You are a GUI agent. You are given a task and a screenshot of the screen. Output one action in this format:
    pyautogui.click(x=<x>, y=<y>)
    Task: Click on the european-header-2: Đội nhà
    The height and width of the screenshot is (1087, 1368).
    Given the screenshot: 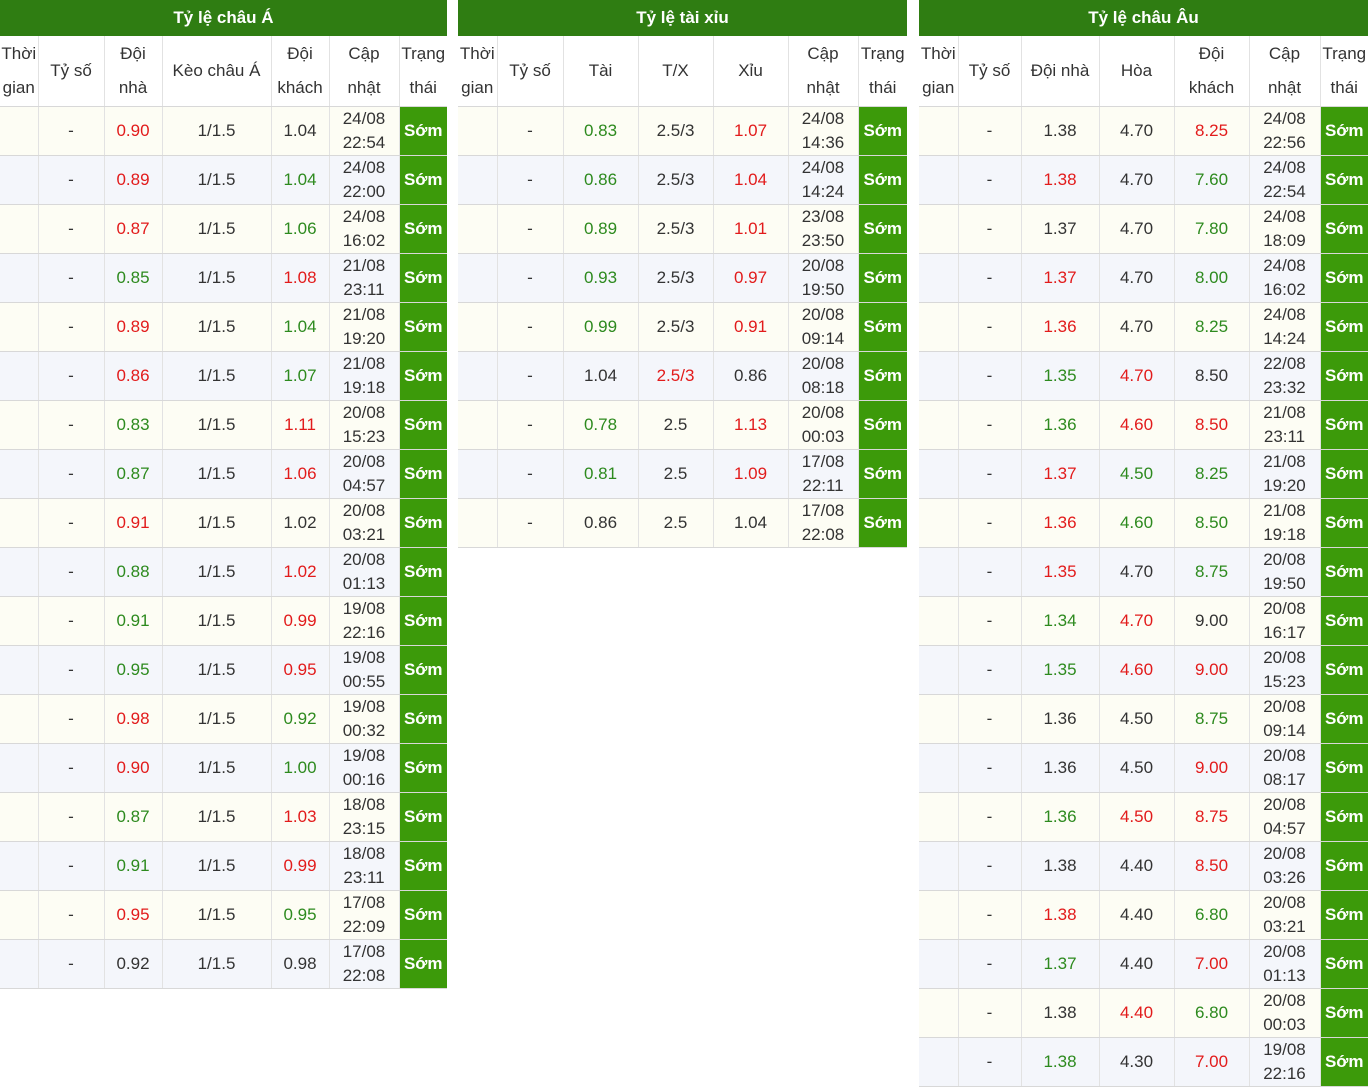 What is the action you would take?
    pyautogui.click(x=1060, y=71)
    